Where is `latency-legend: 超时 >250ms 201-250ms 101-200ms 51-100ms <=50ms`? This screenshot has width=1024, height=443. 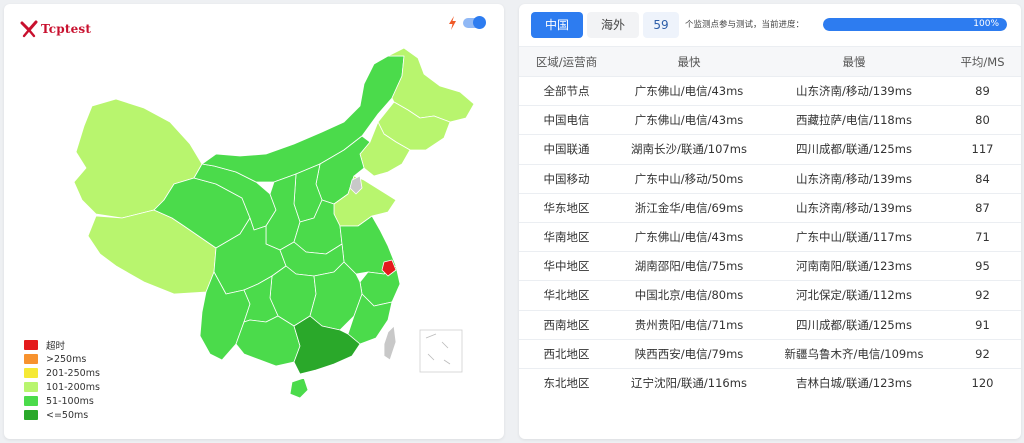
latency-legend: 超时 >250ms 201-250ms 101-200ms 51-100ms <=50ms is located at coordinates (62, 380).